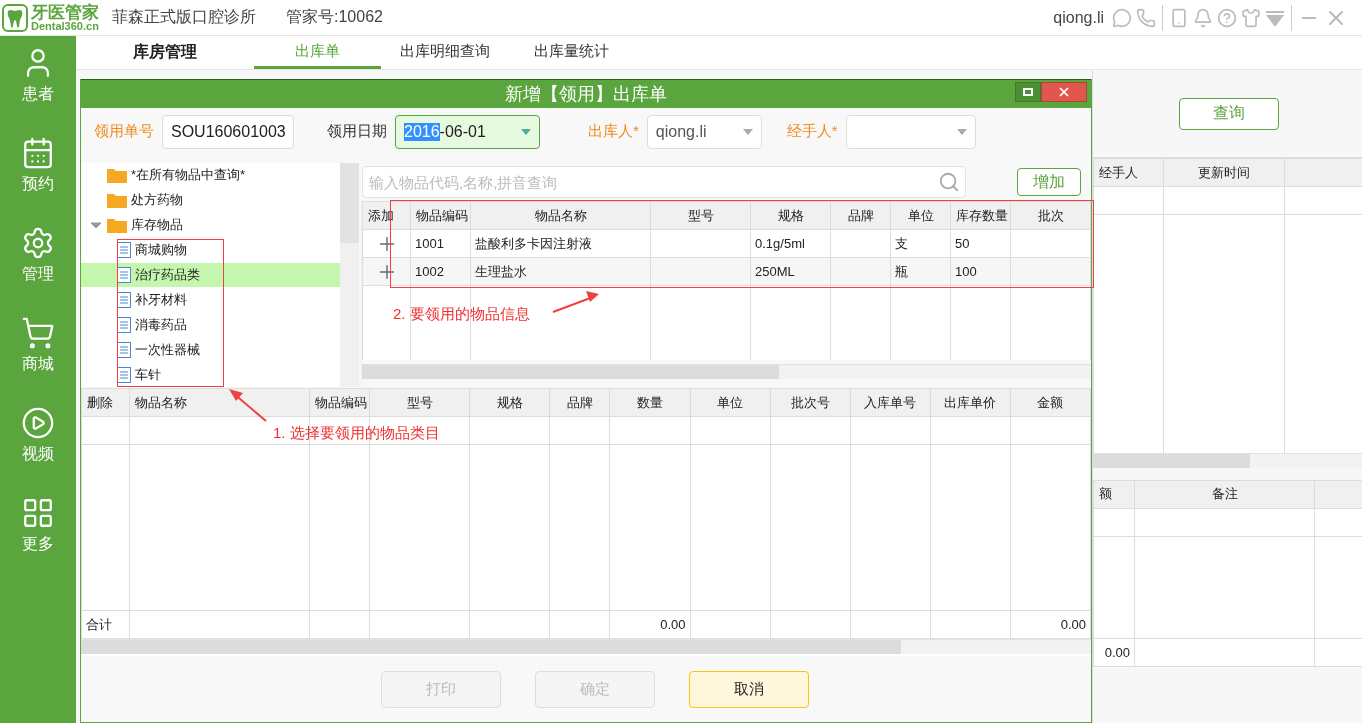 This screenshot has width=1362, height=723. Describe the element at coordinates (1251, 17) in the screenshot. I see `shirt-icon` at that location.